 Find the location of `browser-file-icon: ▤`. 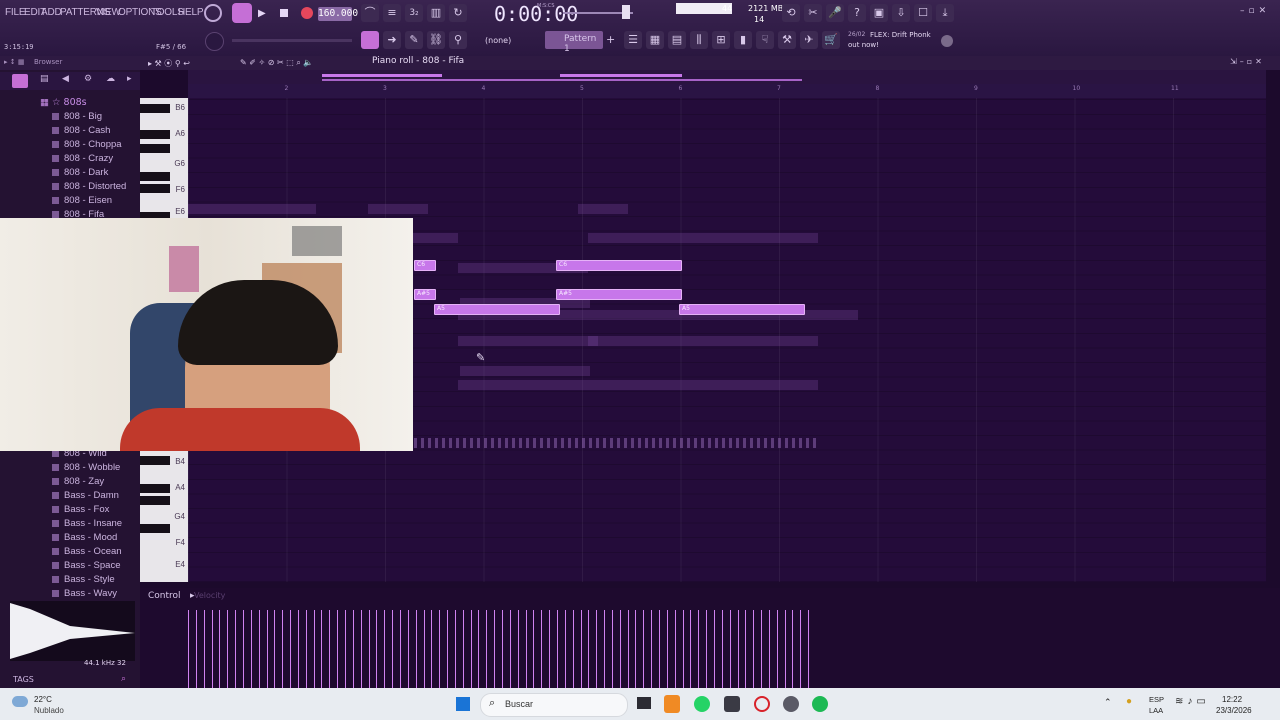

browser-file-icon: ▤ is located at coordinates (44, 79).